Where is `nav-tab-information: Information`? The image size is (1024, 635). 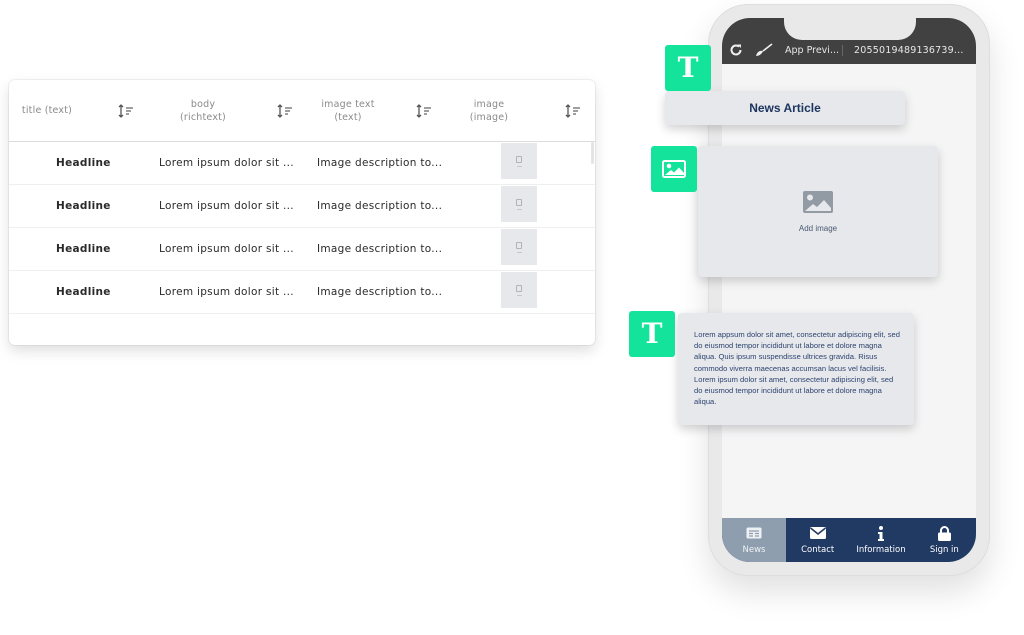 nav-tab-information: Information is located at coordinates (880, 540).